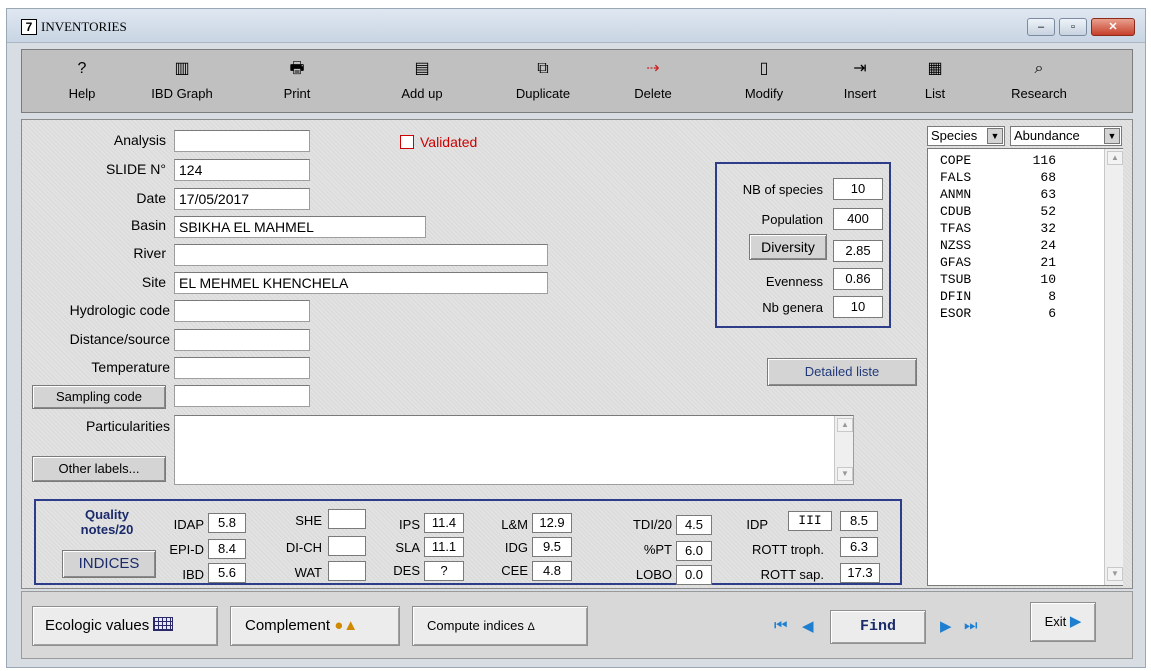  I want to click on analysis-field, so click(242, 141).